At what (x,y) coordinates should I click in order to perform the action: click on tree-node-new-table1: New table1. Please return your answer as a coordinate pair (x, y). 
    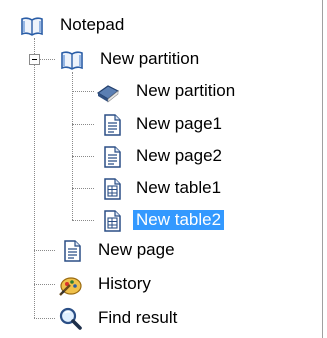
    Looking at the image, I should click on (161, 188).